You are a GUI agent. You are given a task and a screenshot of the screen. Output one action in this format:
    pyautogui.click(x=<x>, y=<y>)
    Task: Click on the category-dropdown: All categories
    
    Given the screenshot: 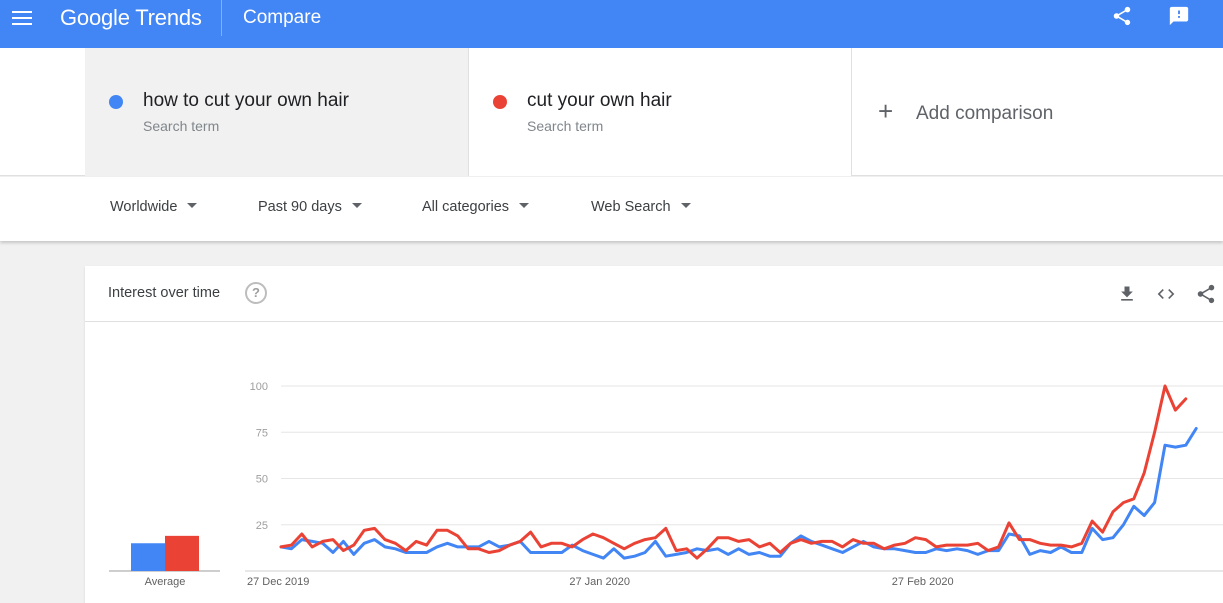 What is the action you would take?
    pyautogui.click(x=476, y=209)
    